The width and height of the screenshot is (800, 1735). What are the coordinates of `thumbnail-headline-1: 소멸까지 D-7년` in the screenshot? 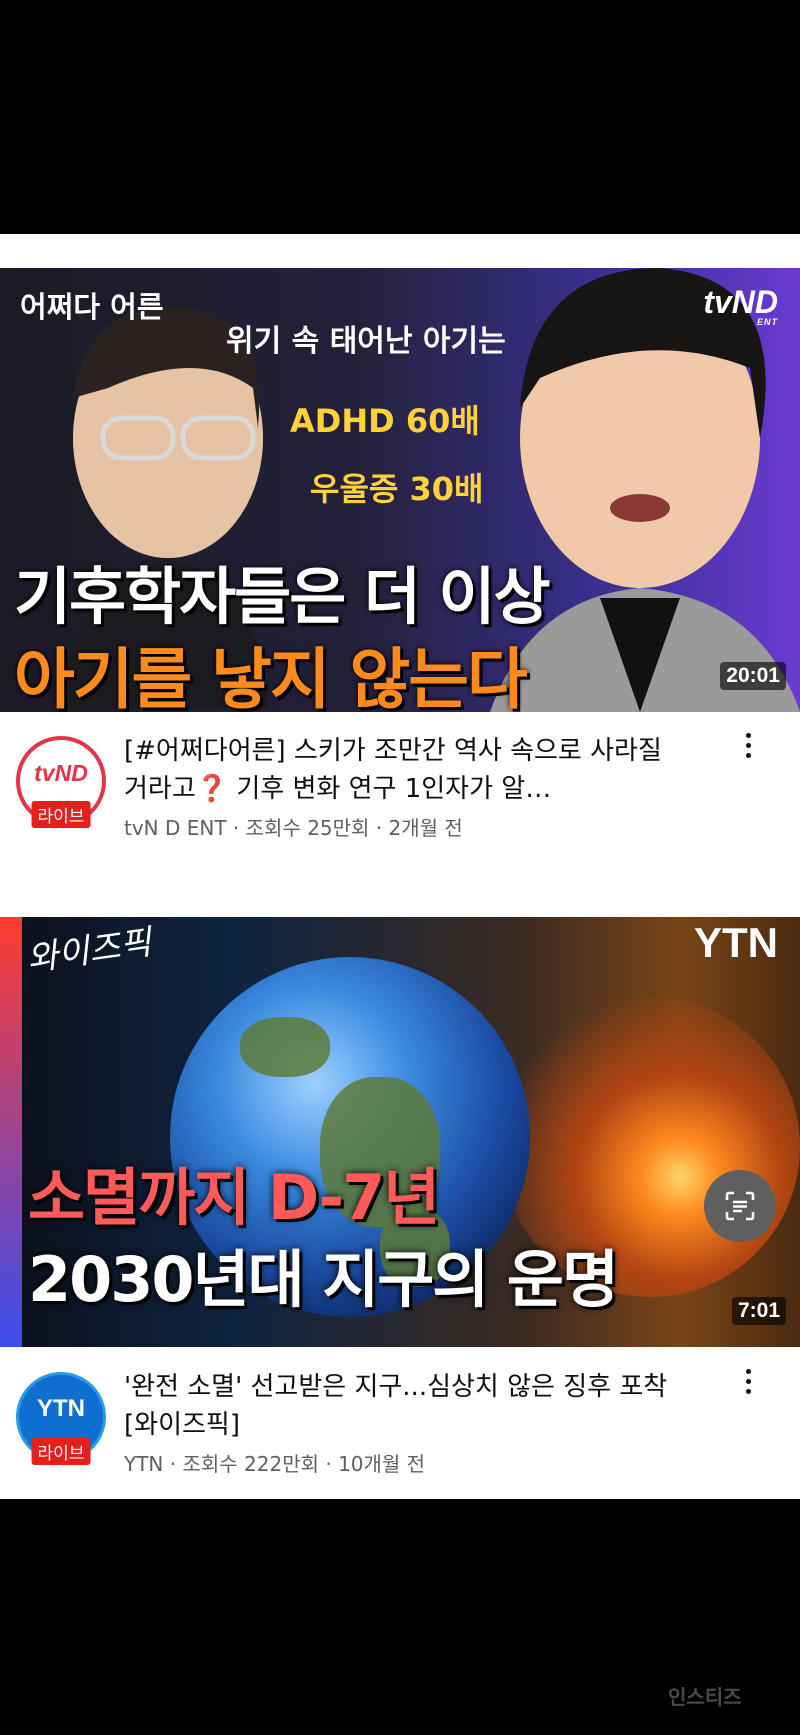 It's located at (234, 1197).